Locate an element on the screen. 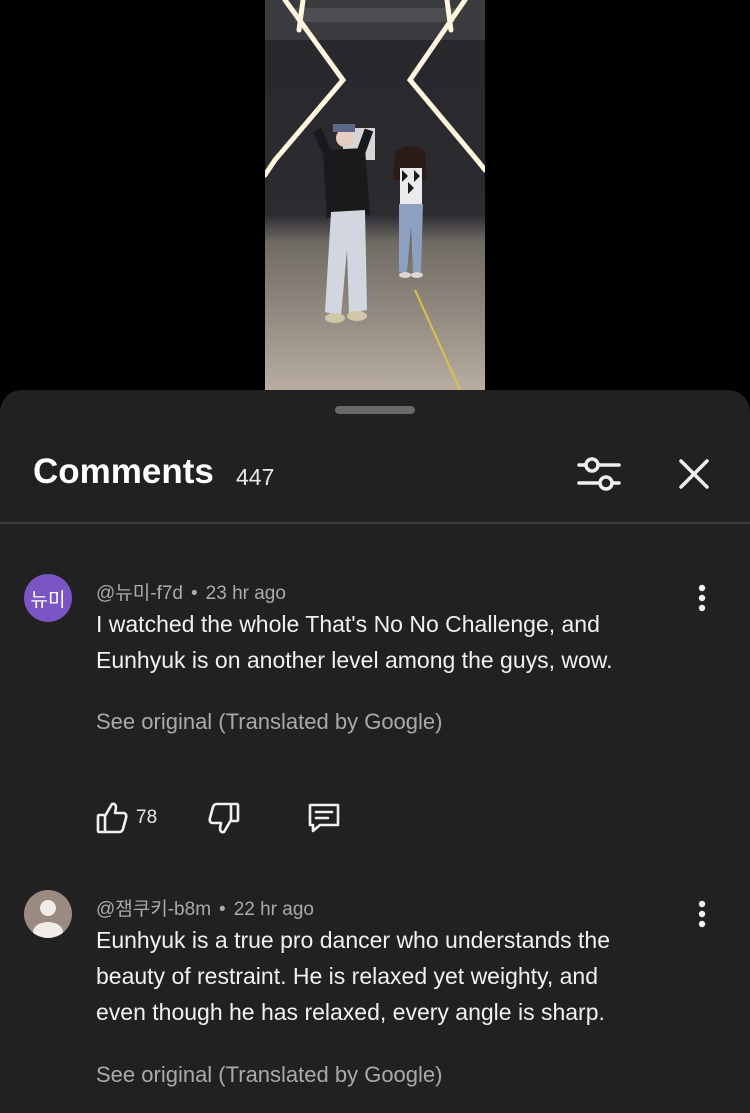  avatar-initials: 뉴미 is located at coordinates (48, 600).